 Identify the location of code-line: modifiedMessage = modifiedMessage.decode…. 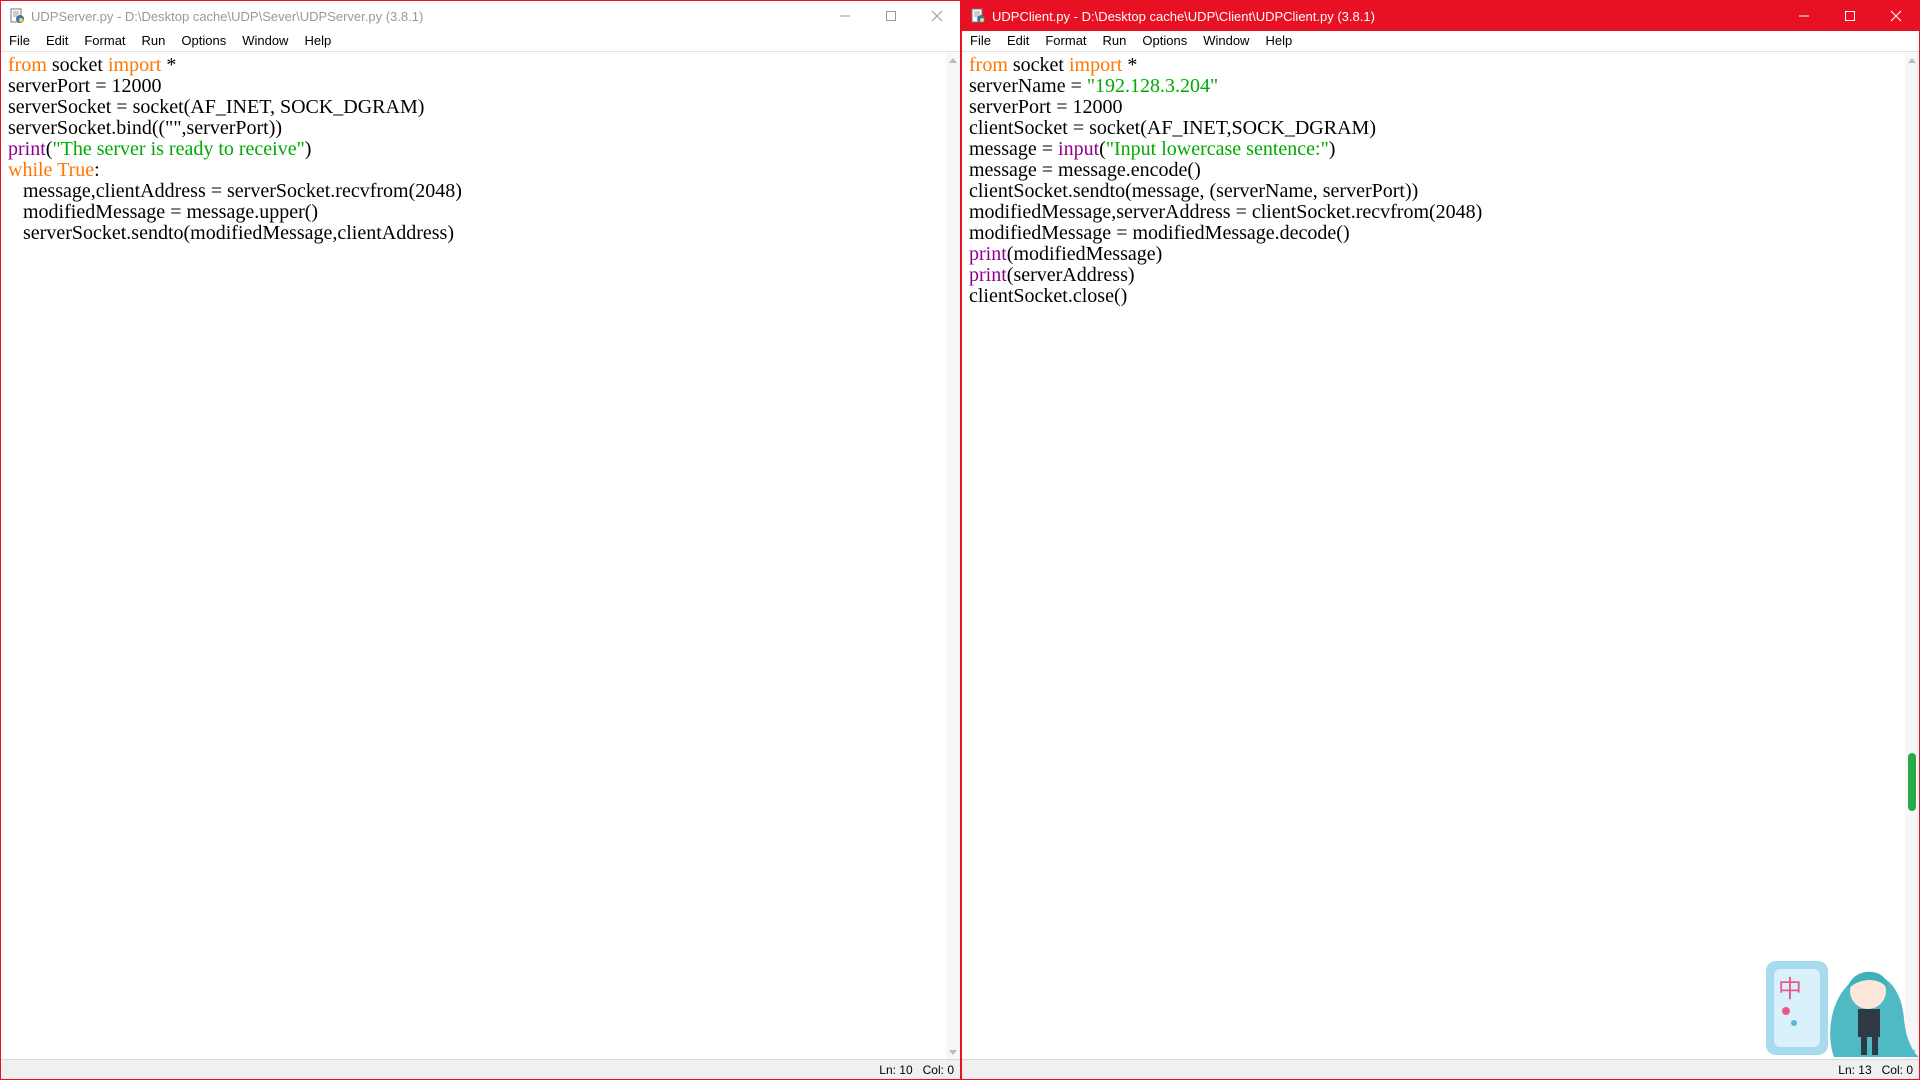
(1159, 233).